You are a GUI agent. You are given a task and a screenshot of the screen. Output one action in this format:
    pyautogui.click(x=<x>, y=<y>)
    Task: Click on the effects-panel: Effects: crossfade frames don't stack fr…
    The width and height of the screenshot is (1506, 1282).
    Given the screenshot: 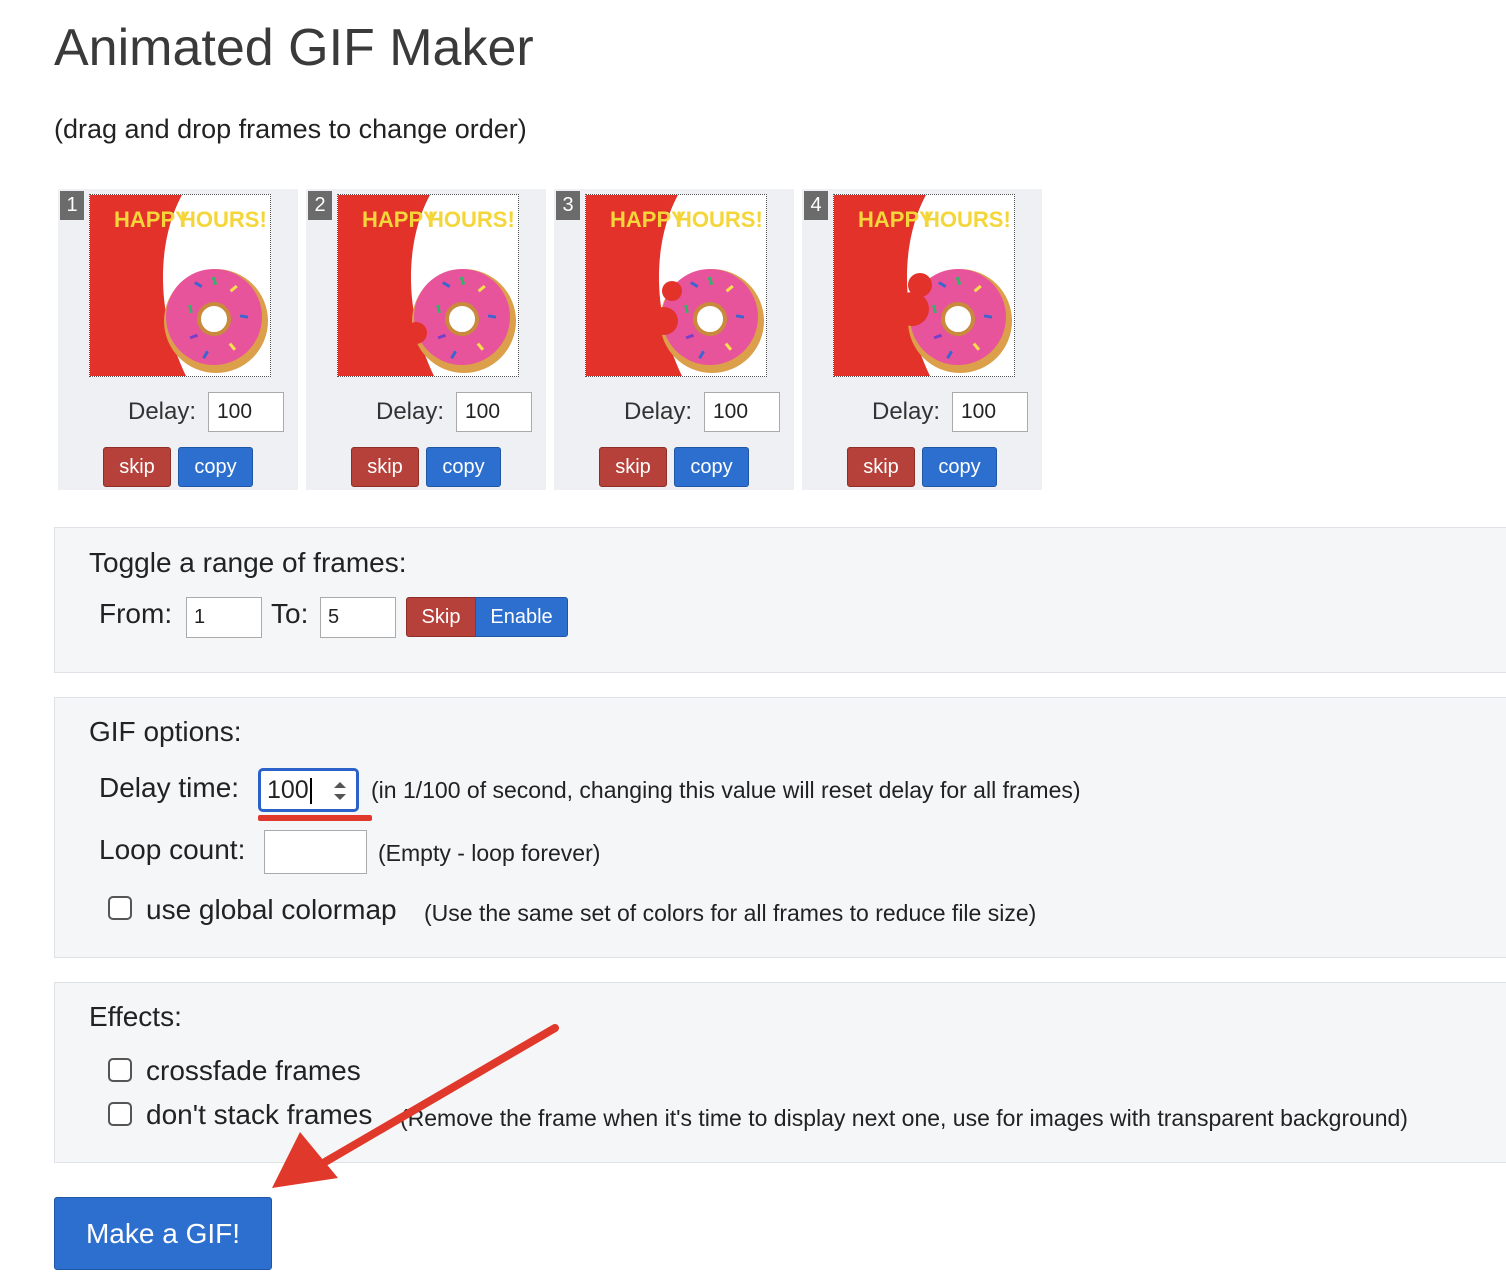 What is the action you would take?
    pyautogui.click(x=780, y=1072)
    